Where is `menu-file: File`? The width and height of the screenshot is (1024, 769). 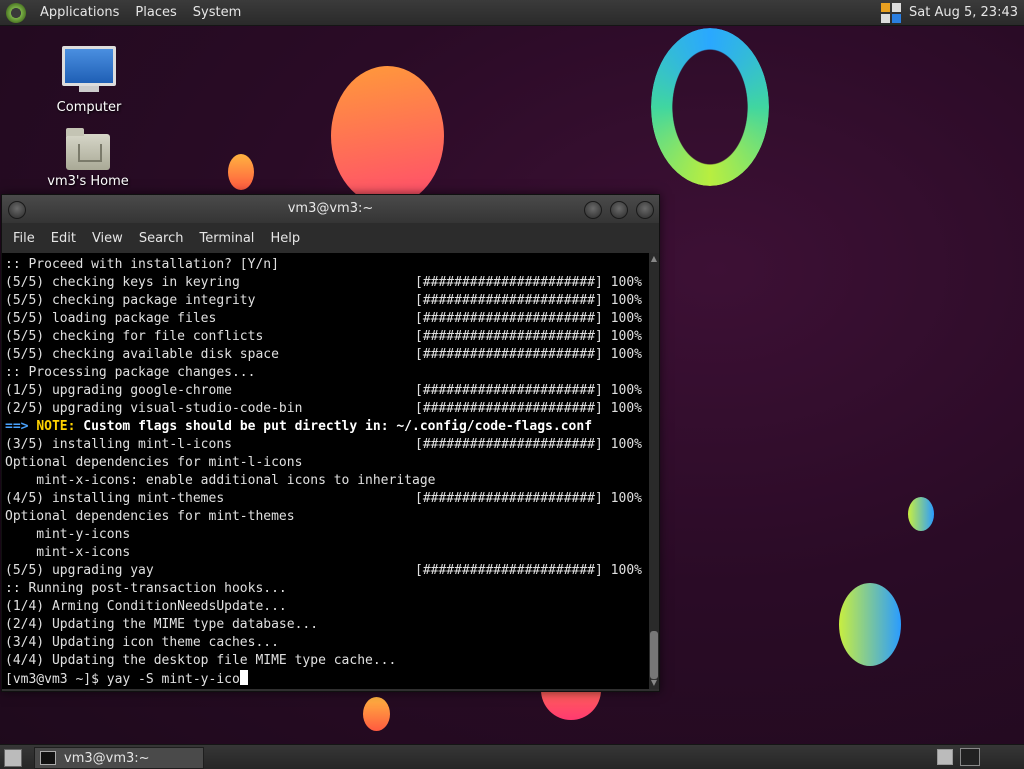
menu-file: File is located at coordinates (24, 238).